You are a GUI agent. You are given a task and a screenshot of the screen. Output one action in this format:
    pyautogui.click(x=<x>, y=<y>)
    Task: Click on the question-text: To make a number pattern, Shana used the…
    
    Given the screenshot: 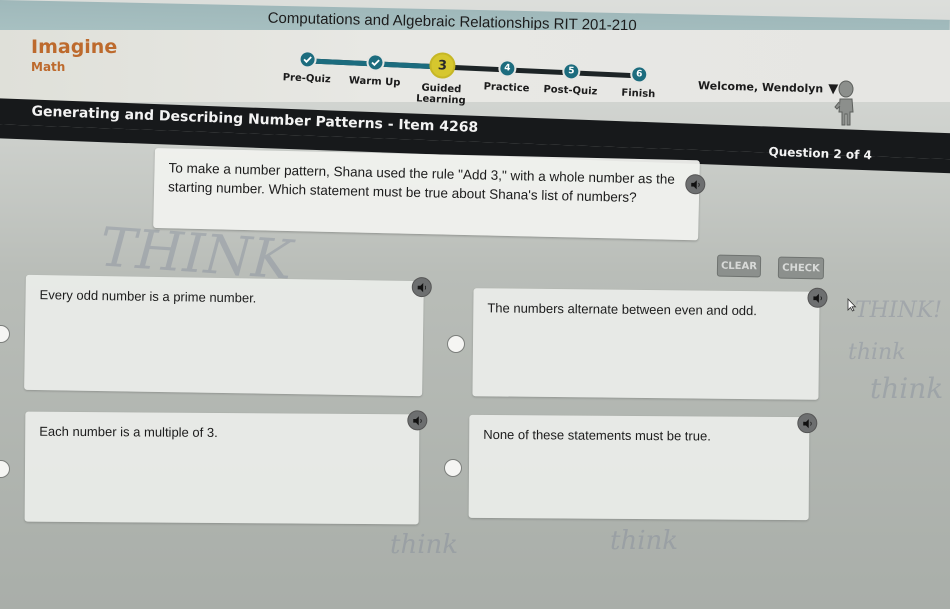 What is the action you would take?
    pyautogui.click(x=421, y=182)
    